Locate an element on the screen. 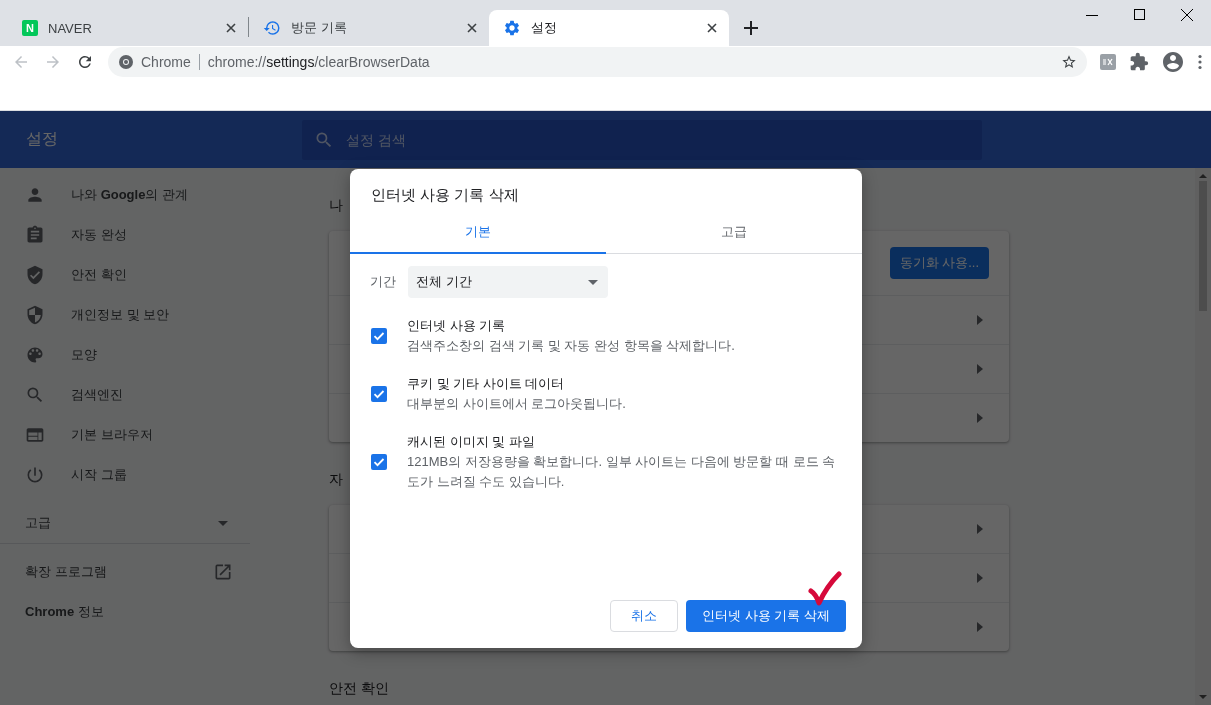  menu-icon is located at coordinates (1200, 62).